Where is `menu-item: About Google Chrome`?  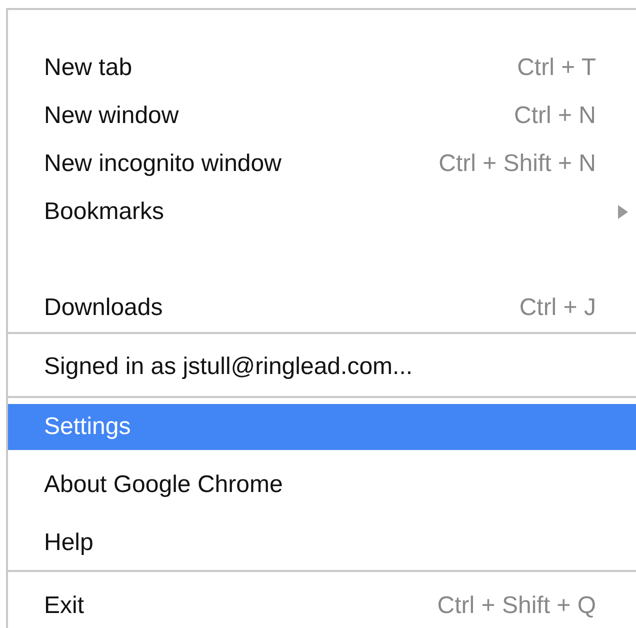 menu-item: About Google Chrome is located at coordinates (322, 485).